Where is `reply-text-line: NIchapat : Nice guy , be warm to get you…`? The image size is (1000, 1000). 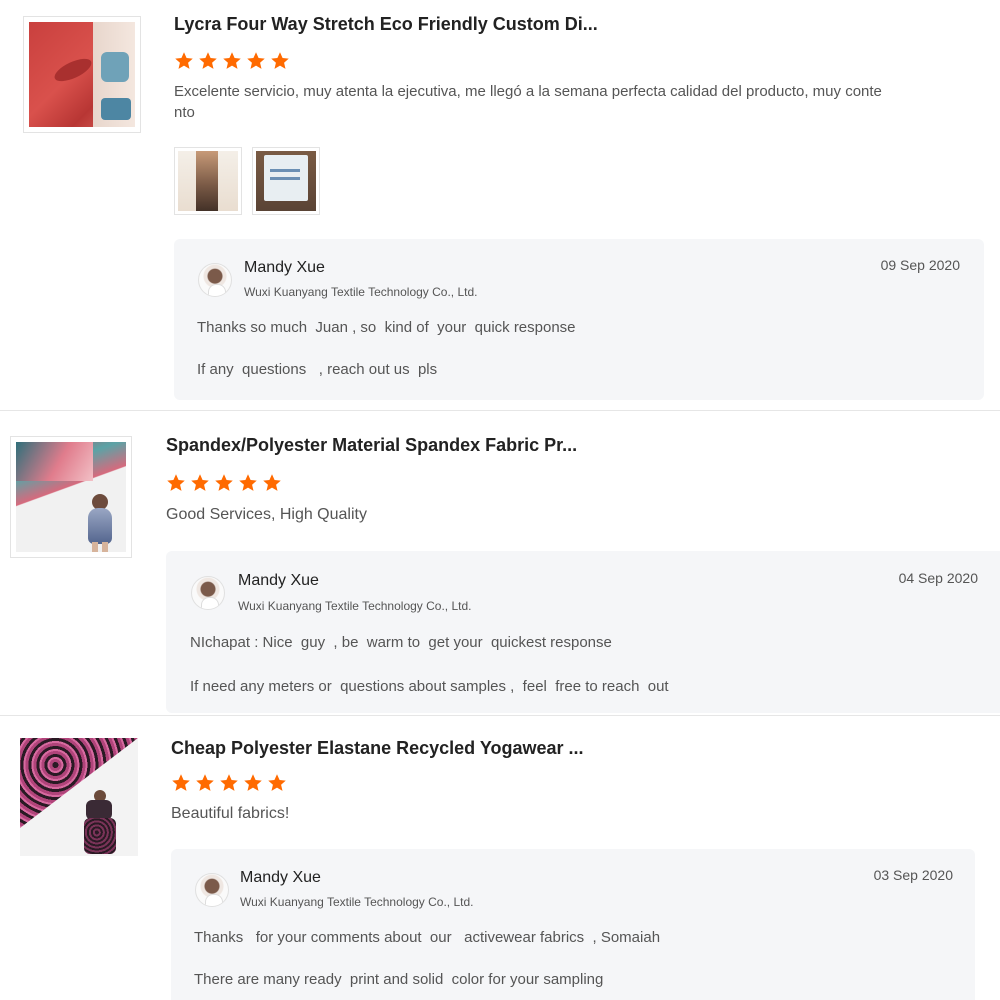
reply-text-line: NIchapat : Nice guy , be warm to get you… is located at coordinates (401, 642).